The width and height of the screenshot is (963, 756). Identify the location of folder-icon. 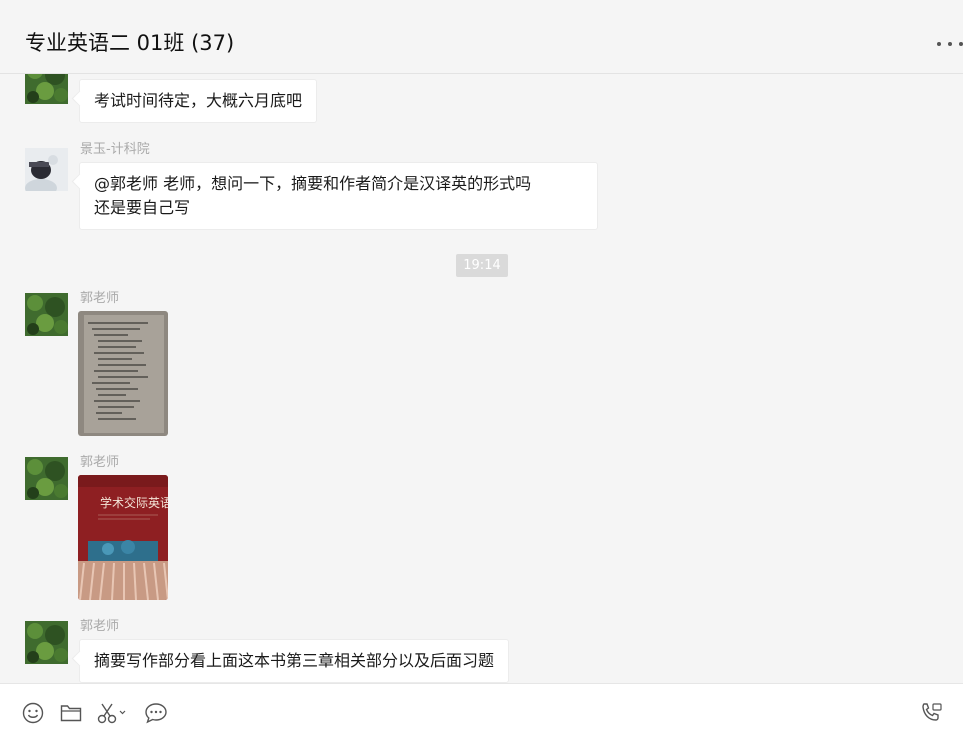
(71, 713).